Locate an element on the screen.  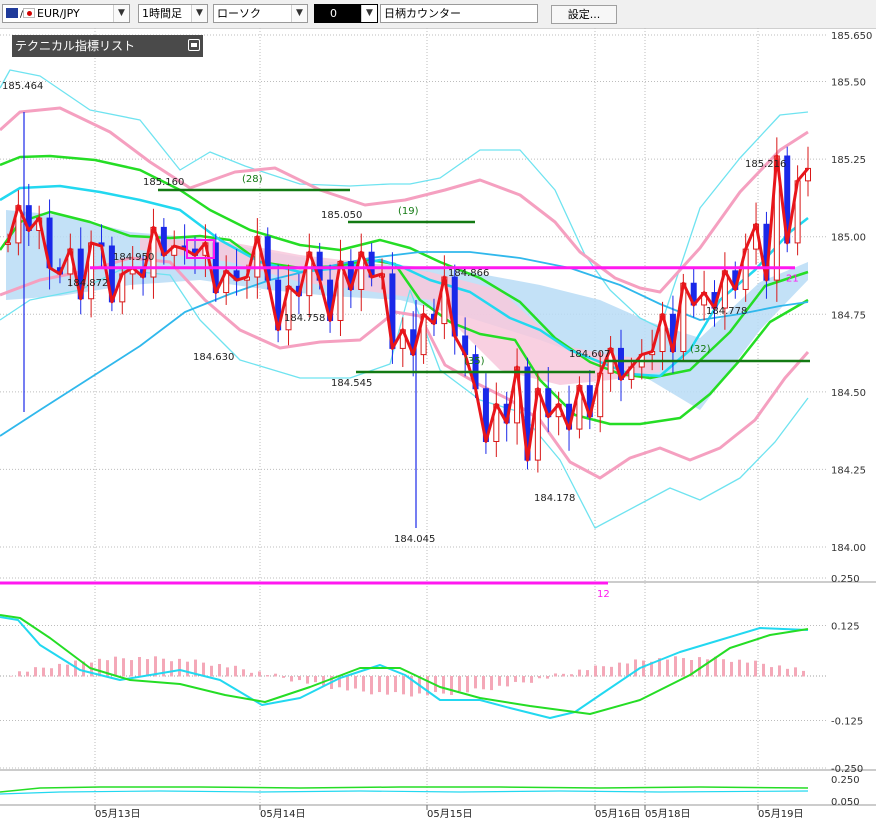
y-axis-label: 184.50 is located at coordinates (848, 393).